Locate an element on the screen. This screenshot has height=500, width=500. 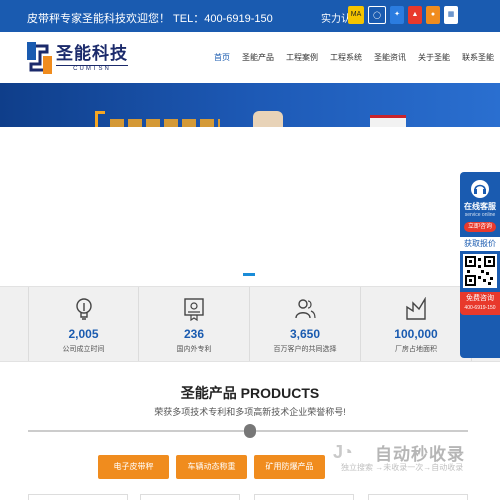
cnas-icon: ◯ is located at coordinates (377, 15).